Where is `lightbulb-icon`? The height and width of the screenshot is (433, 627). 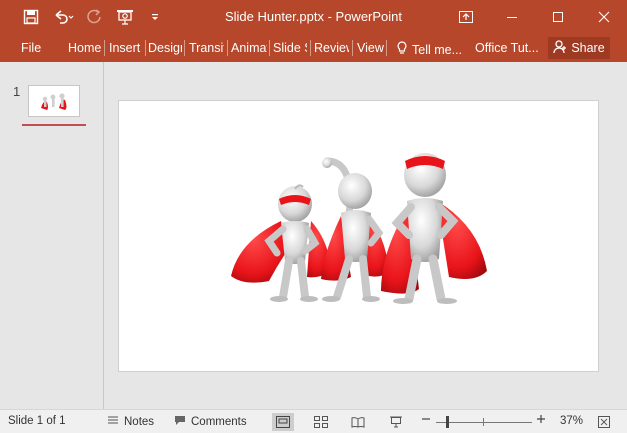 lightbulb-icon is located at coordinates (402, 49).